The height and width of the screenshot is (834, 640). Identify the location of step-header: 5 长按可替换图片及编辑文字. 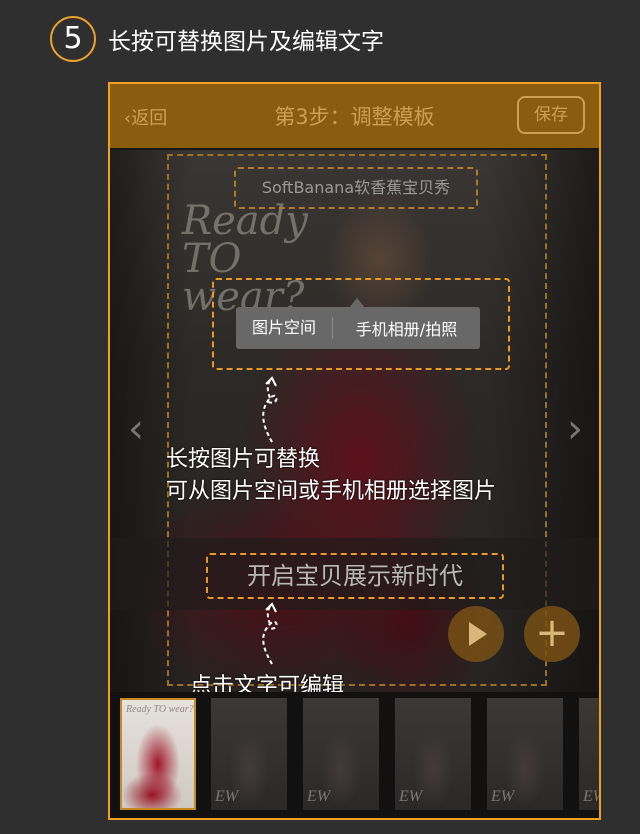
(217, 39).